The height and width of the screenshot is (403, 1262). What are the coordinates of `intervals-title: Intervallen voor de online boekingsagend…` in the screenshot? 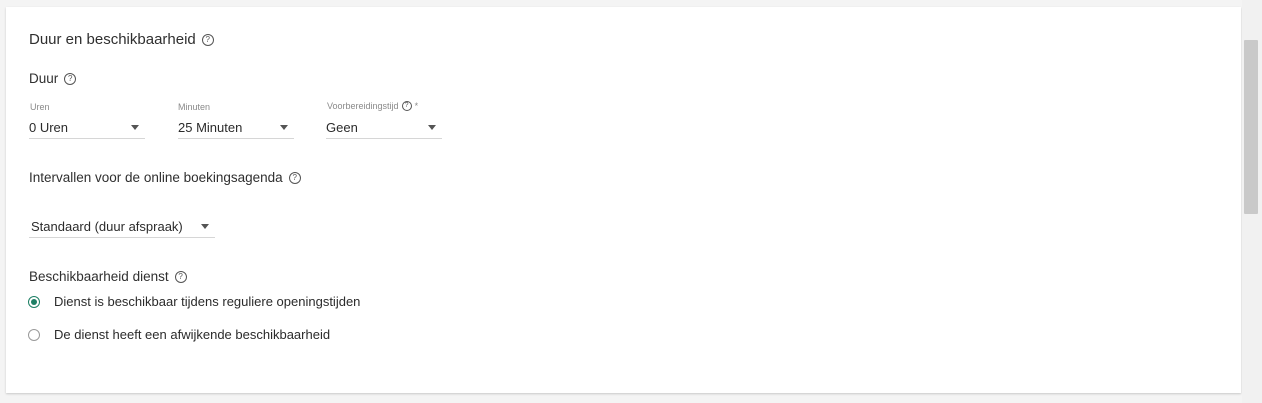 It's located at (165, 177).